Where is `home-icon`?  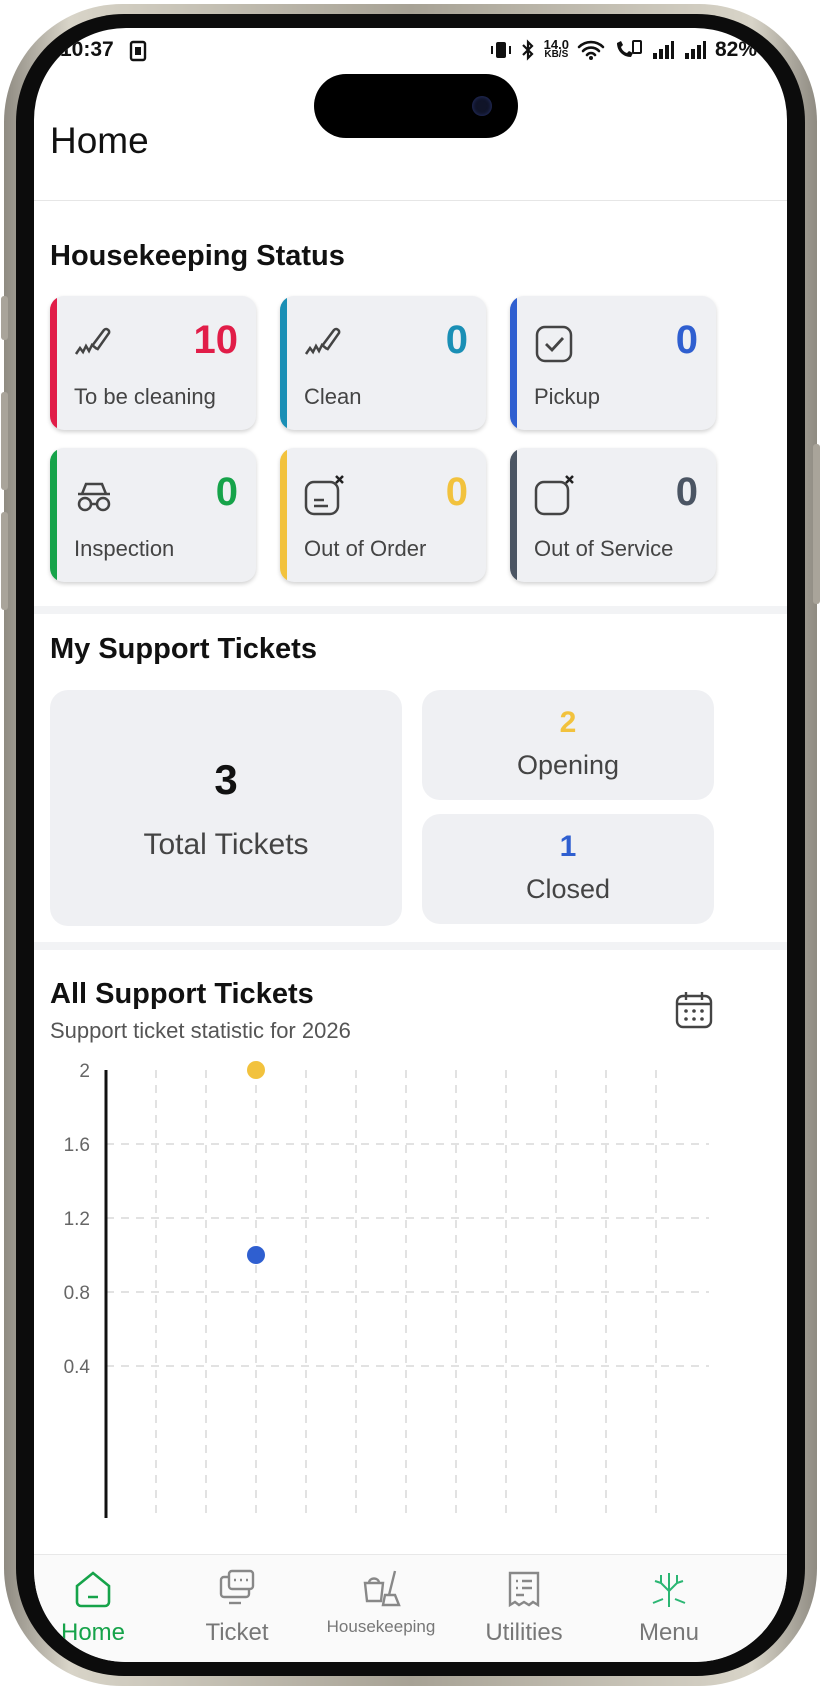 home-icon is located at coordinates (93, 1589).